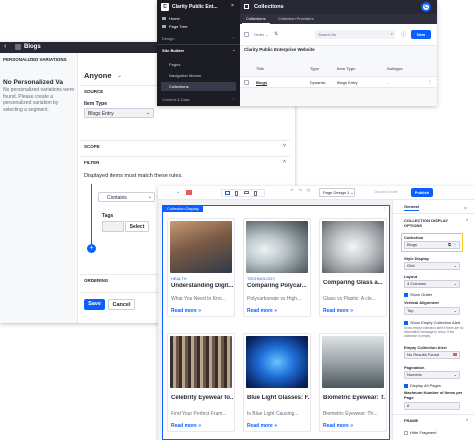 The width and height of the screenshot is (474, 440). What do you see at coordinates (236, 193) in the screenshot?
I see `tablet-icon` at bounding box center [236, 193].